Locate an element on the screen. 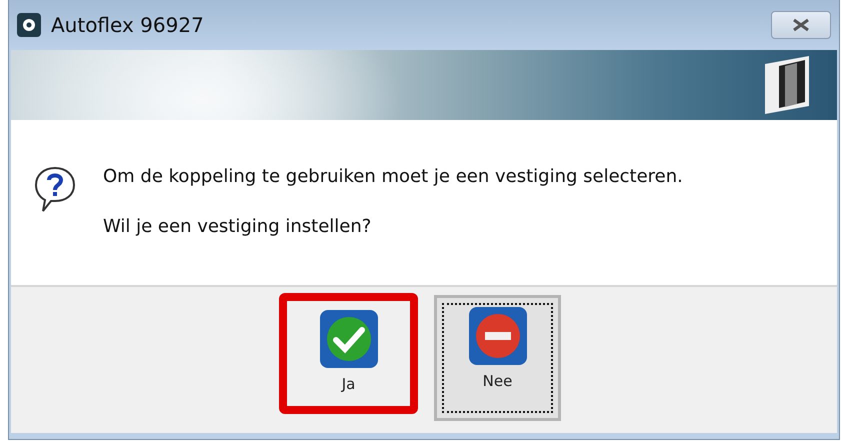 The width and height of the screenshot is (848, 444). close-button is located at coordinates (801, 25).